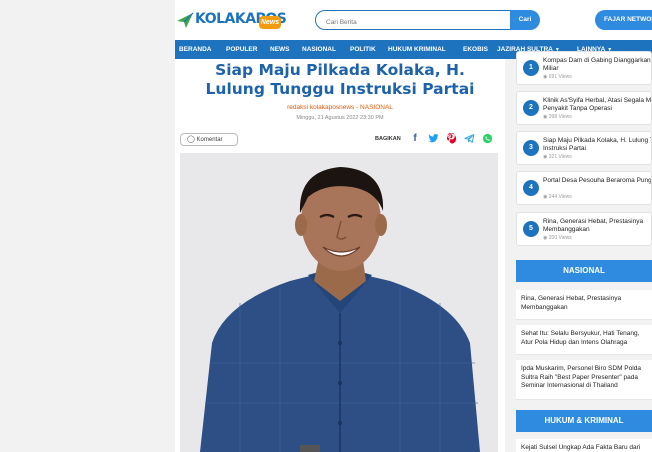 The height and width of the screenshot is (452, 652). Describe the element at coordinates (469, 139) in the screenshot. I see `telegram-icon` at that location.